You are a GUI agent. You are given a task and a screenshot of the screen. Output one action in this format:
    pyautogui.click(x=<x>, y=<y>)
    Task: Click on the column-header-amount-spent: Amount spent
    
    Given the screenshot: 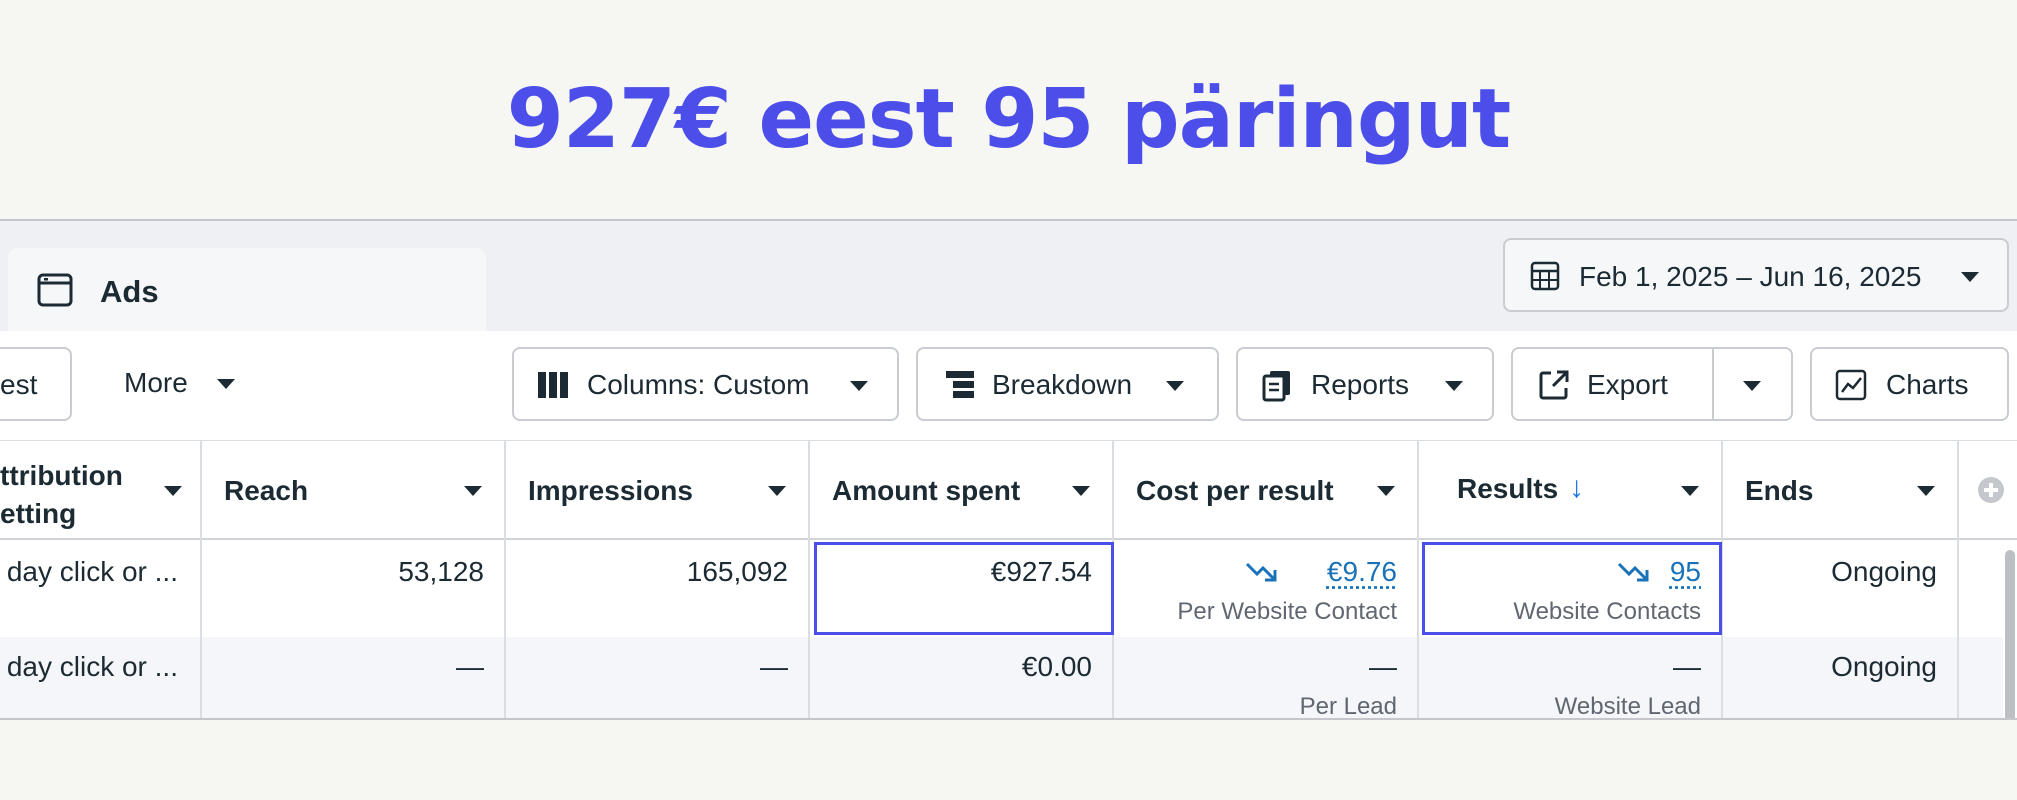 What is the action you would take?
    pyautogui.click(x=962, y=491)
    